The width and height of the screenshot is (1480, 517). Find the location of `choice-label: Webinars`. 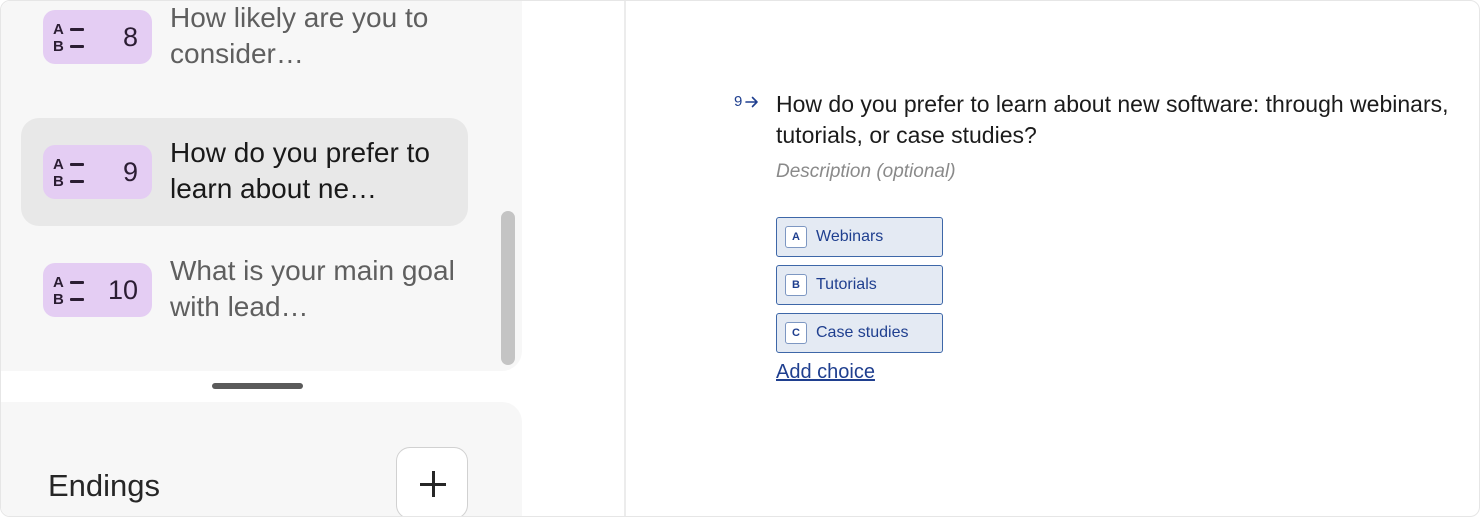

choice-label: Webinars is located at coordinates (850, 236).